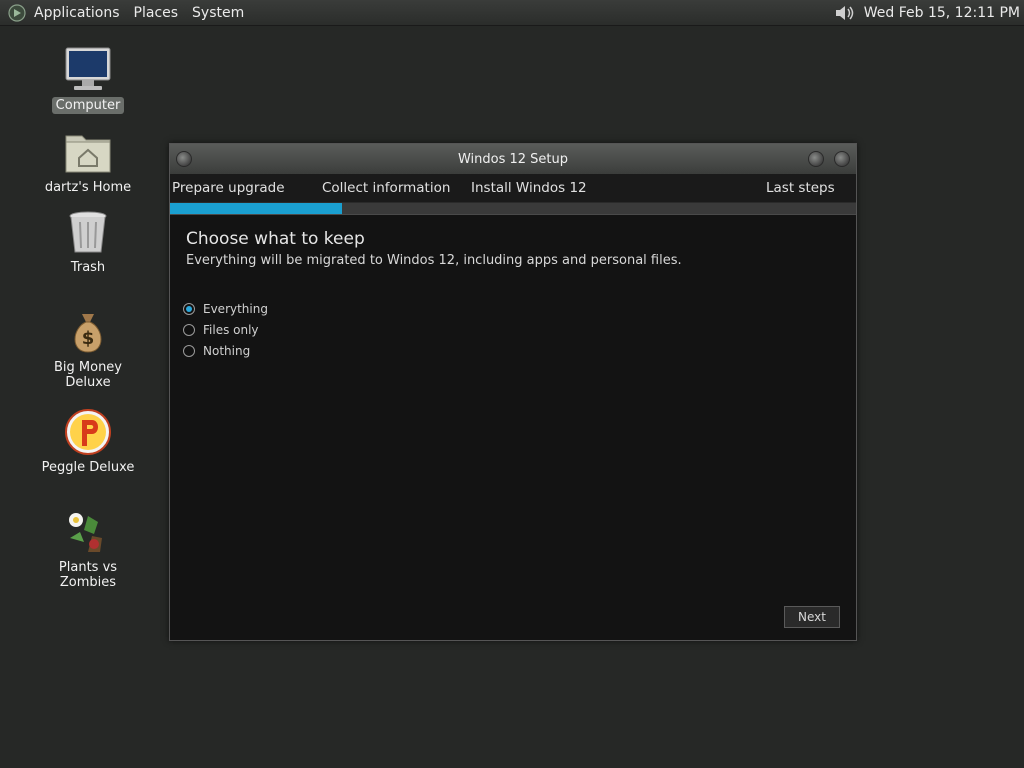  I want to click on setup-progress-bar, so click(513, 208).